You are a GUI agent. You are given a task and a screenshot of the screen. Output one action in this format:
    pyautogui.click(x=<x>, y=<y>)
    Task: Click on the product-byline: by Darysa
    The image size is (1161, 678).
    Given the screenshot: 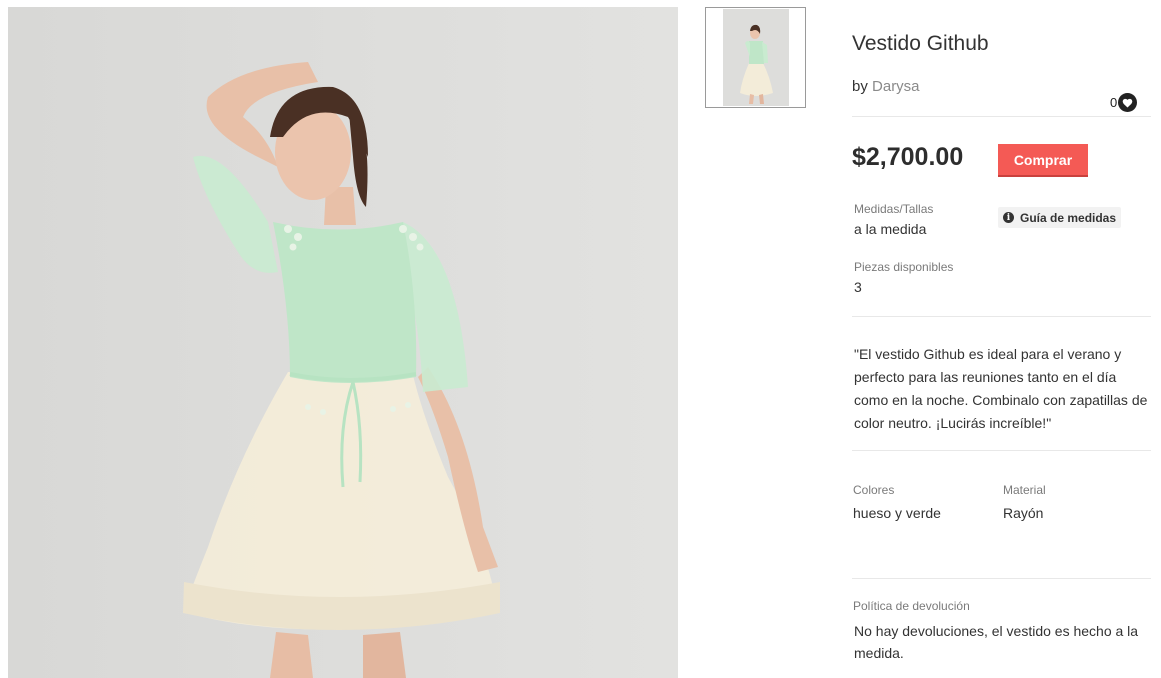 What is the action you would take?
    pyautogui.click(x=886, y=86)
    